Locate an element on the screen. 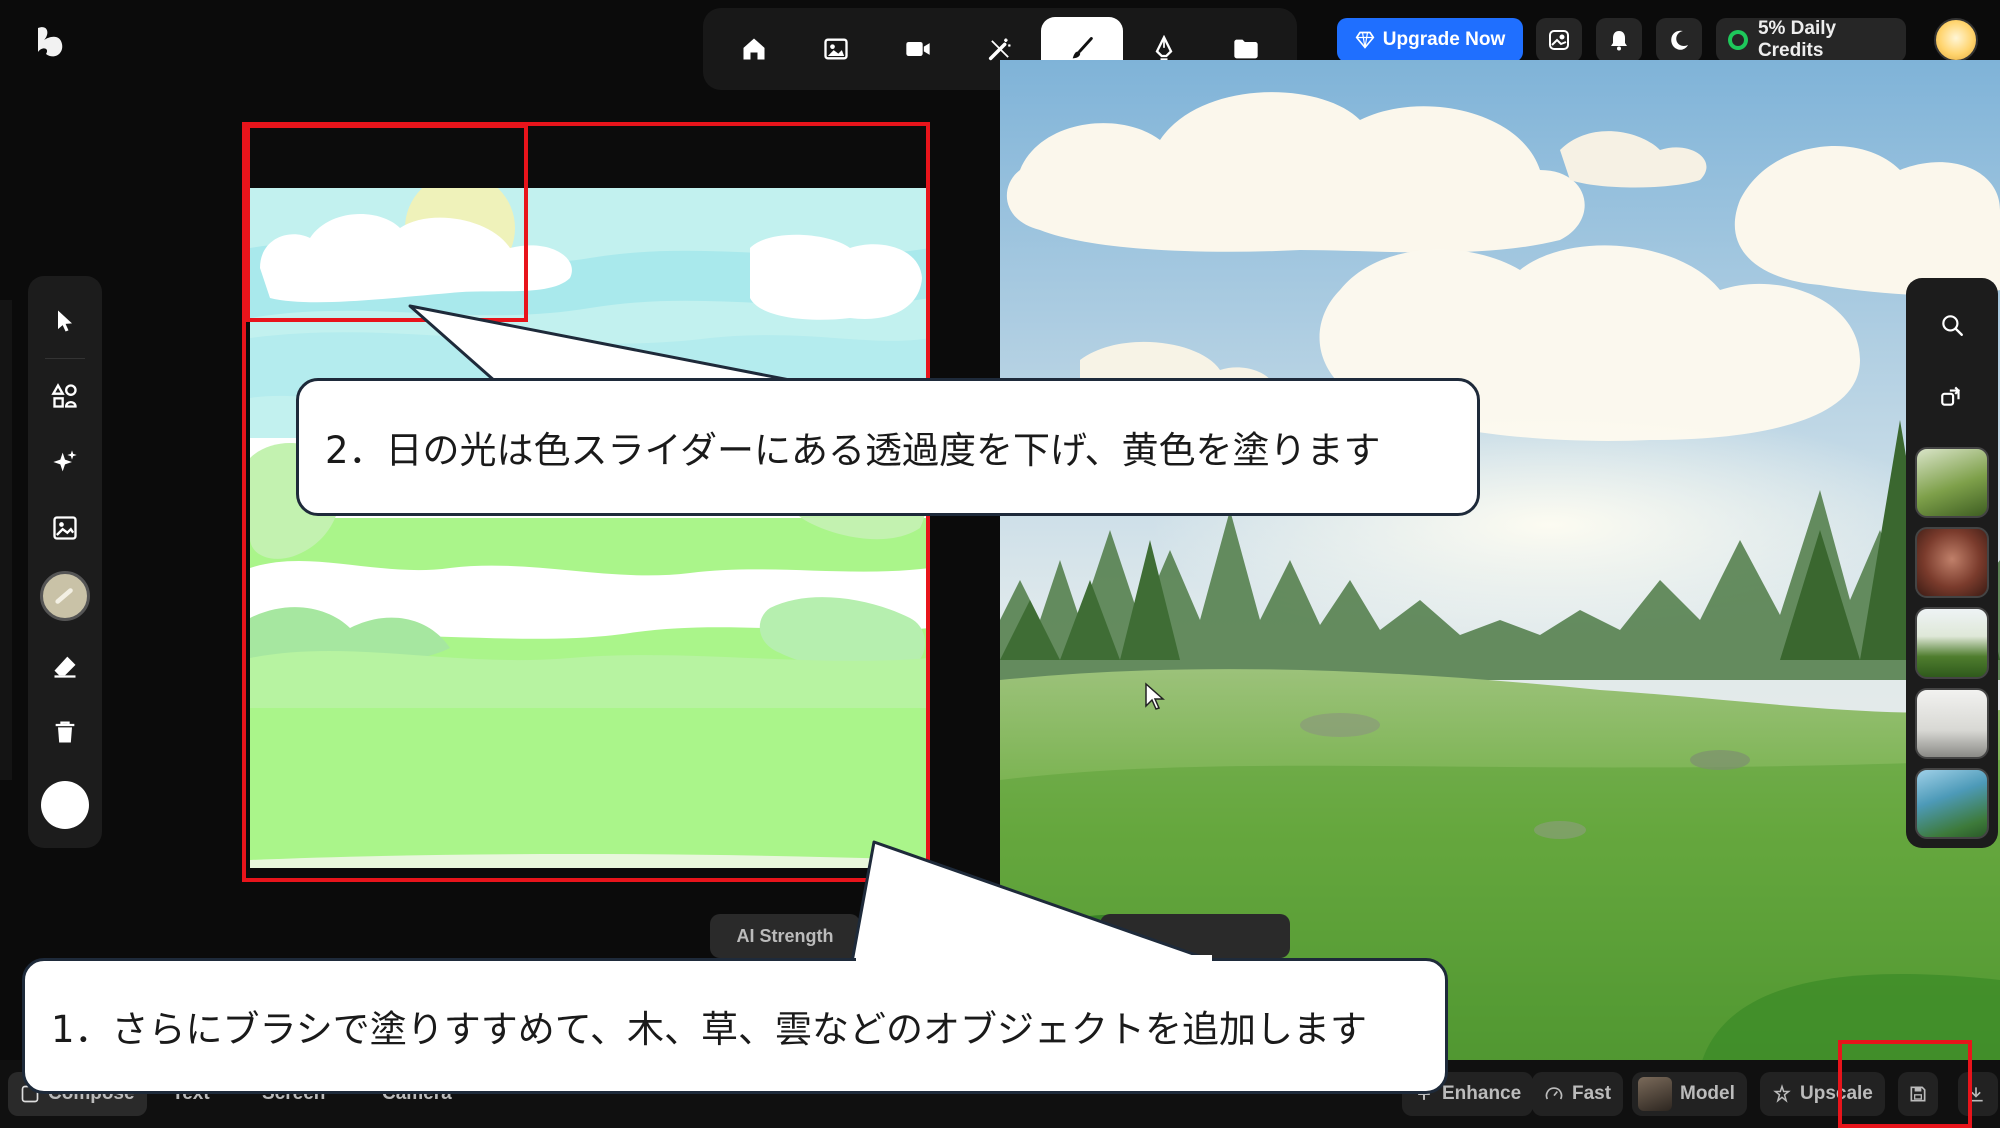  fast-toggle: Fast is located at coordinates (1578, 1094).